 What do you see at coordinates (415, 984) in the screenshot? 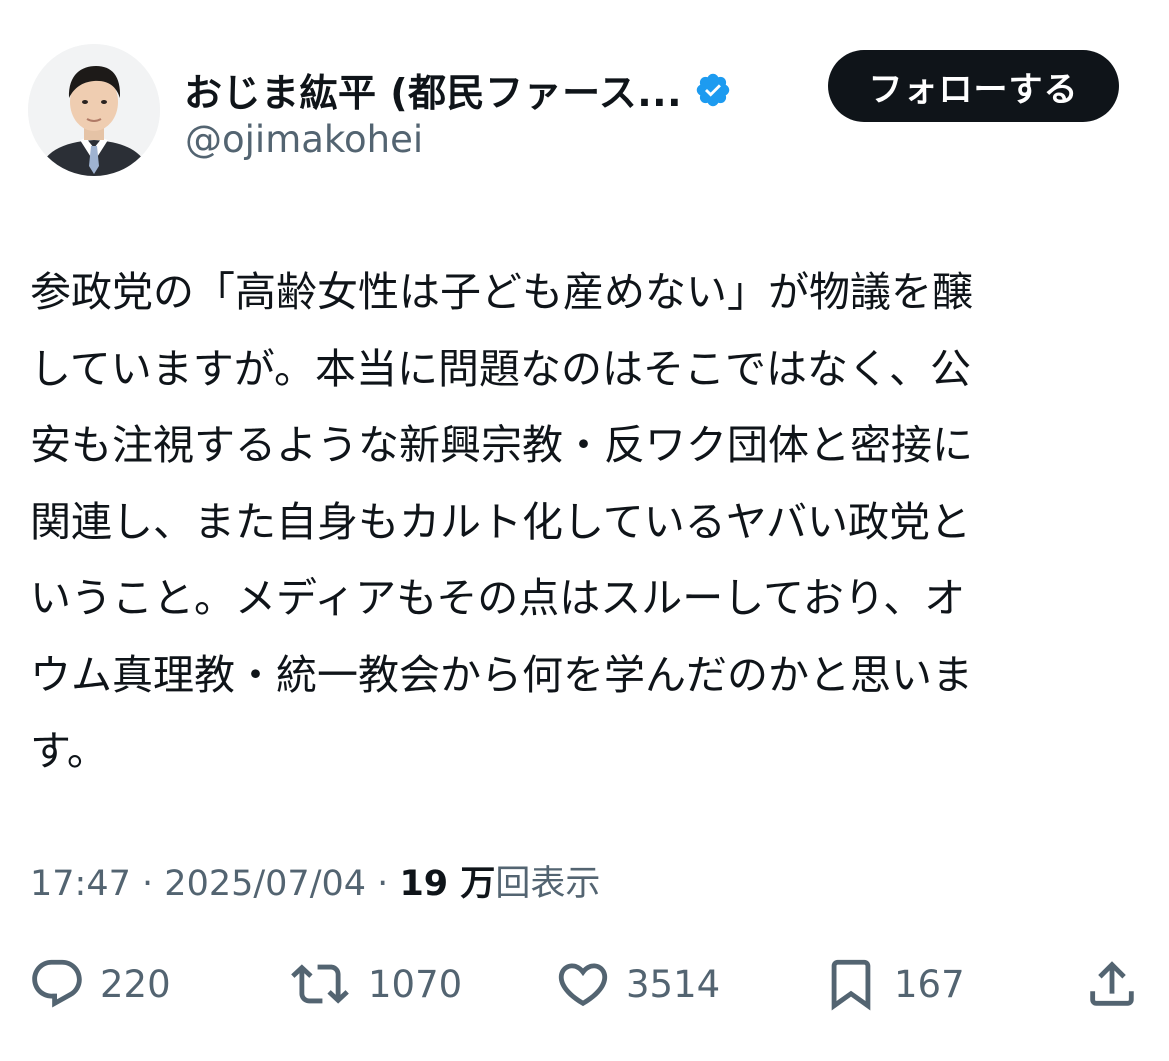
I see `retweet-count: 1070` at bounding box center [415, 984].